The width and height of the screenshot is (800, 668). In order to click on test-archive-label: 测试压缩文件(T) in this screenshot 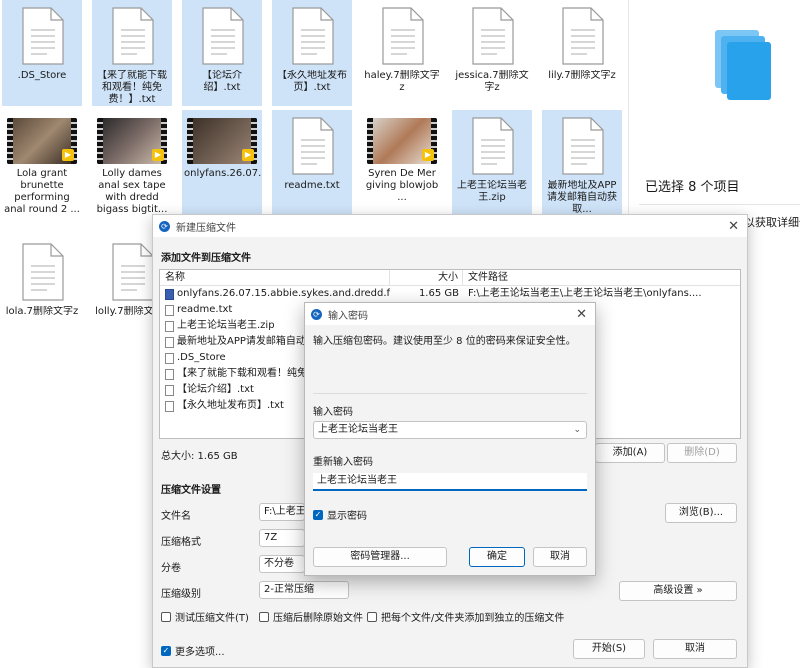, I will do `click(212, 618)`.